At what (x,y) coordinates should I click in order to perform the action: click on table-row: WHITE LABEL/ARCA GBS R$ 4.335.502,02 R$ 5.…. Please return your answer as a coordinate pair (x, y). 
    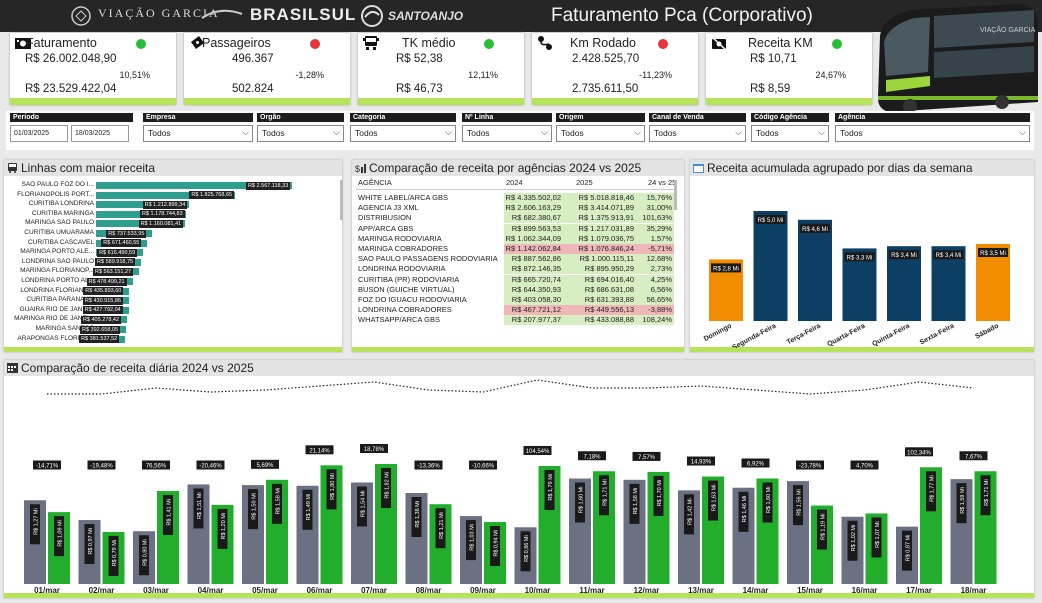
    Looking at the image, I should click on (515, 198).